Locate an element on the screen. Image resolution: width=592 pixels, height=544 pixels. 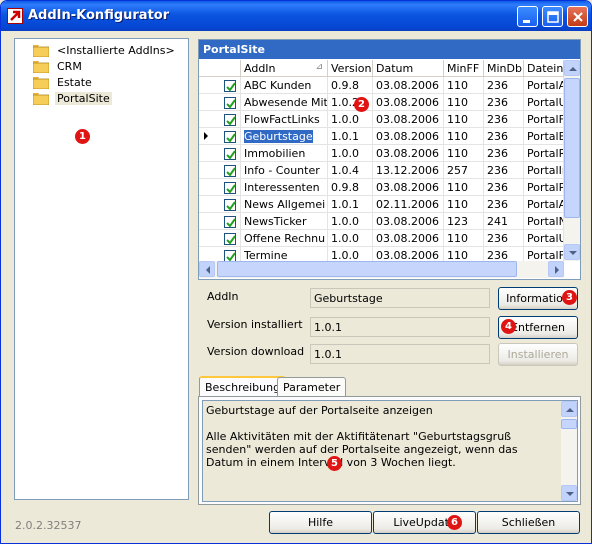
tab-description: Beschreibung is located at coordinates (243, 386).